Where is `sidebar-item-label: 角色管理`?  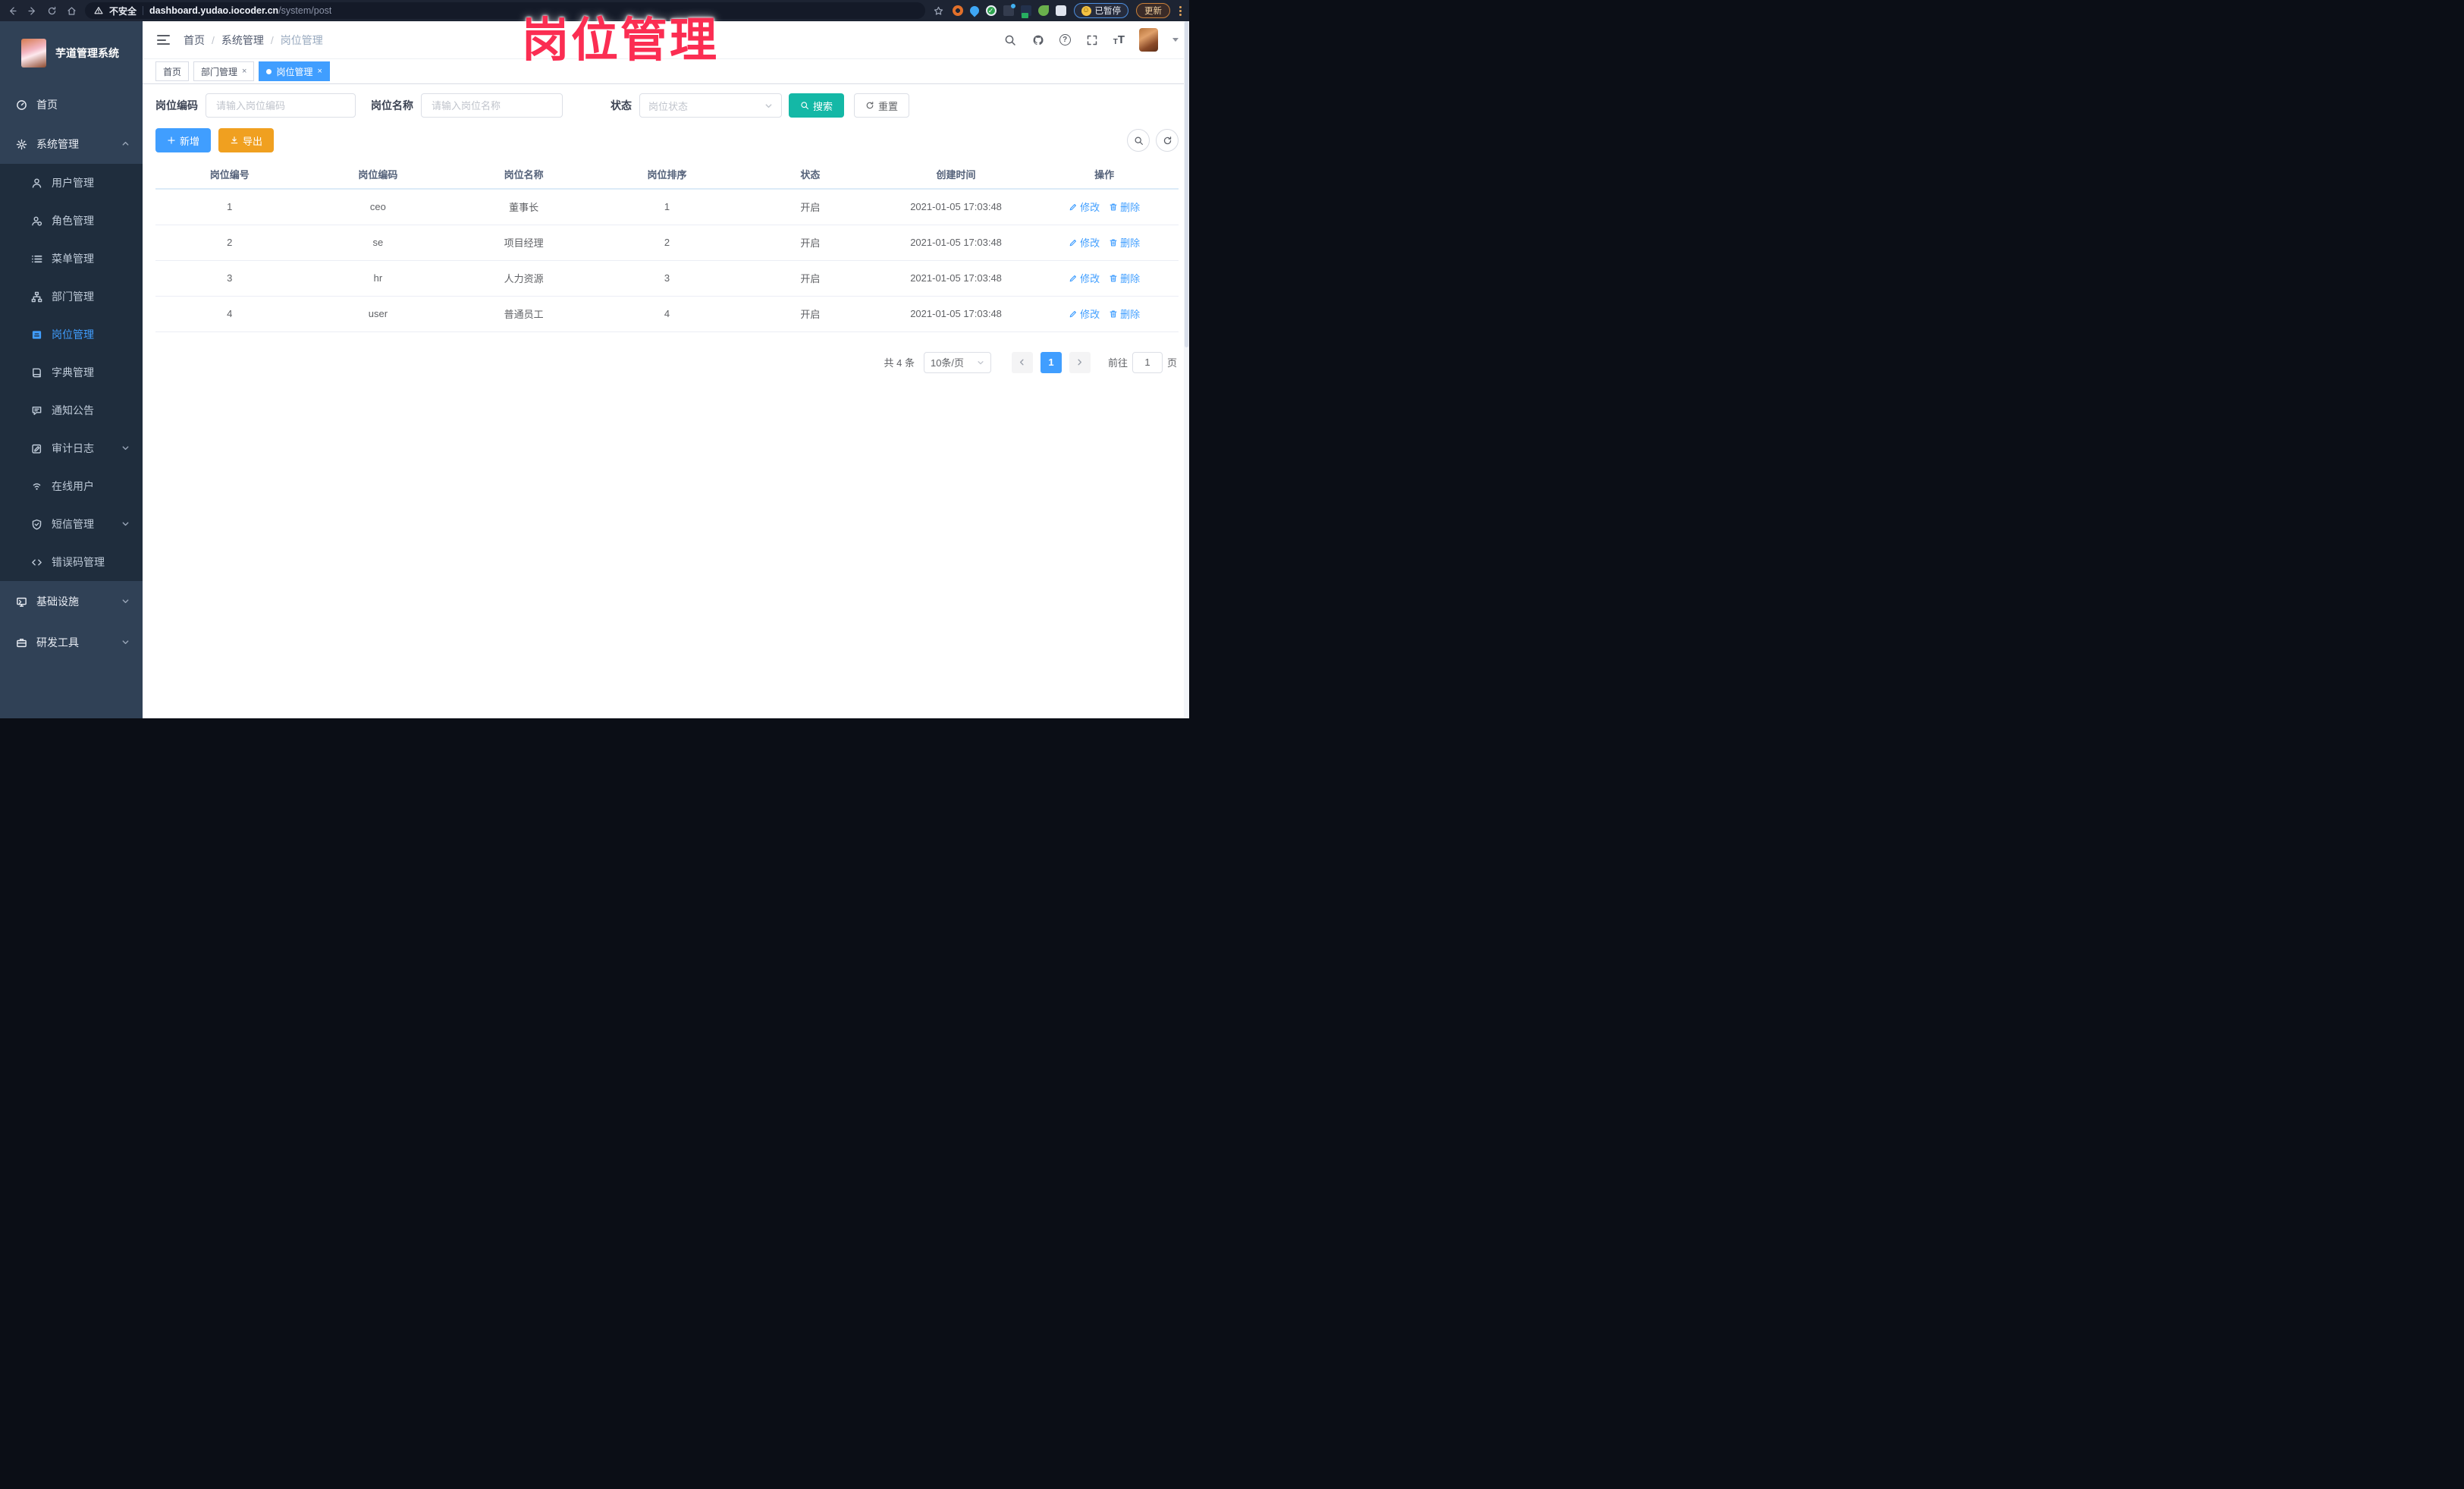 sidebar-item-label: 角色管理 is located at coordinates (73, 221).